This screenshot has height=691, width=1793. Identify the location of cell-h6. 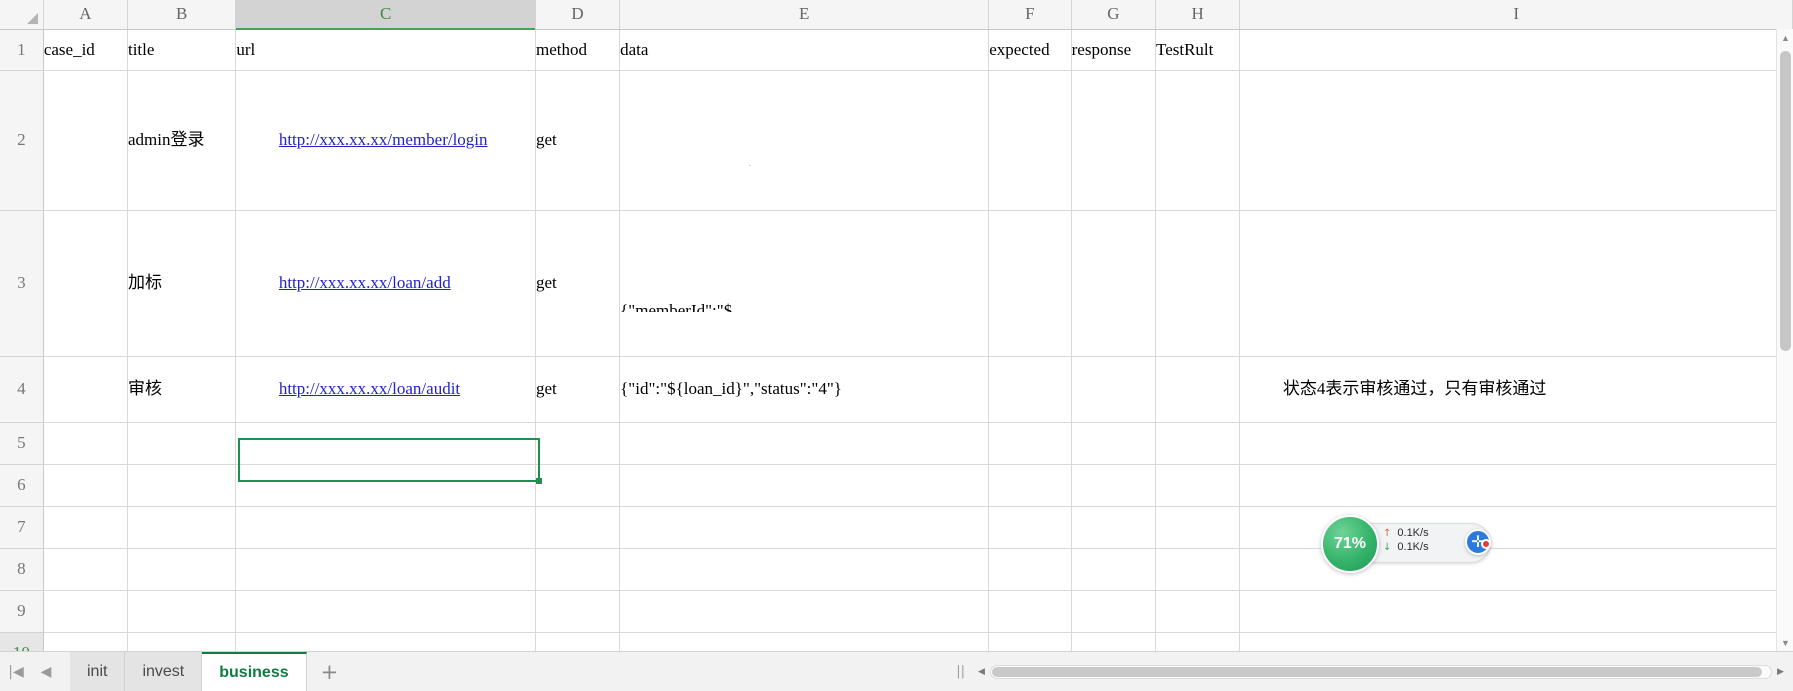
(1198, 485).